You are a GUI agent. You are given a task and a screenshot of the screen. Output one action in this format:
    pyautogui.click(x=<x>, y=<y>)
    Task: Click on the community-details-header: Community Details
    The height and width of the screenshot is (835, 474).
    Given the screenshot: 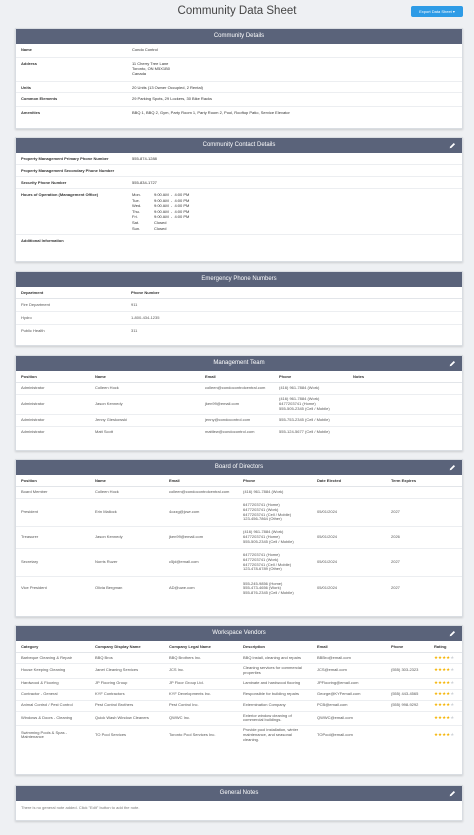 What is the action you would take?
    pyautogui.click(x=239, y=36)
    